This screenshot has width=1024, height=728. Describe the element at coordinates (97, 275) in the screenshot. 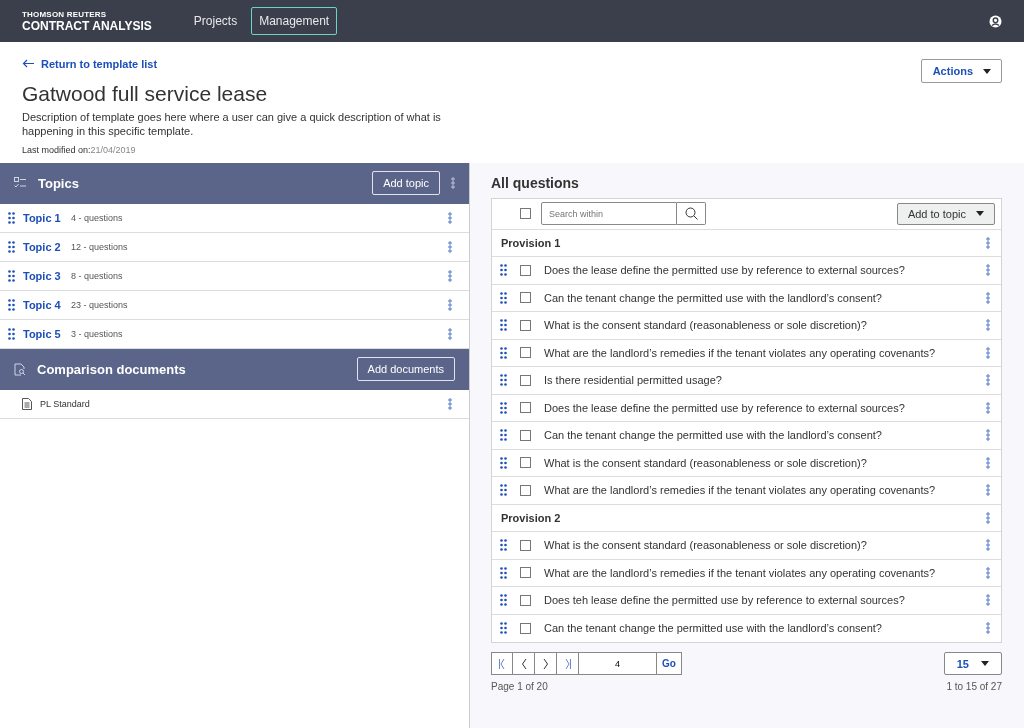

I see `question-count: 8 - questions` at that location.